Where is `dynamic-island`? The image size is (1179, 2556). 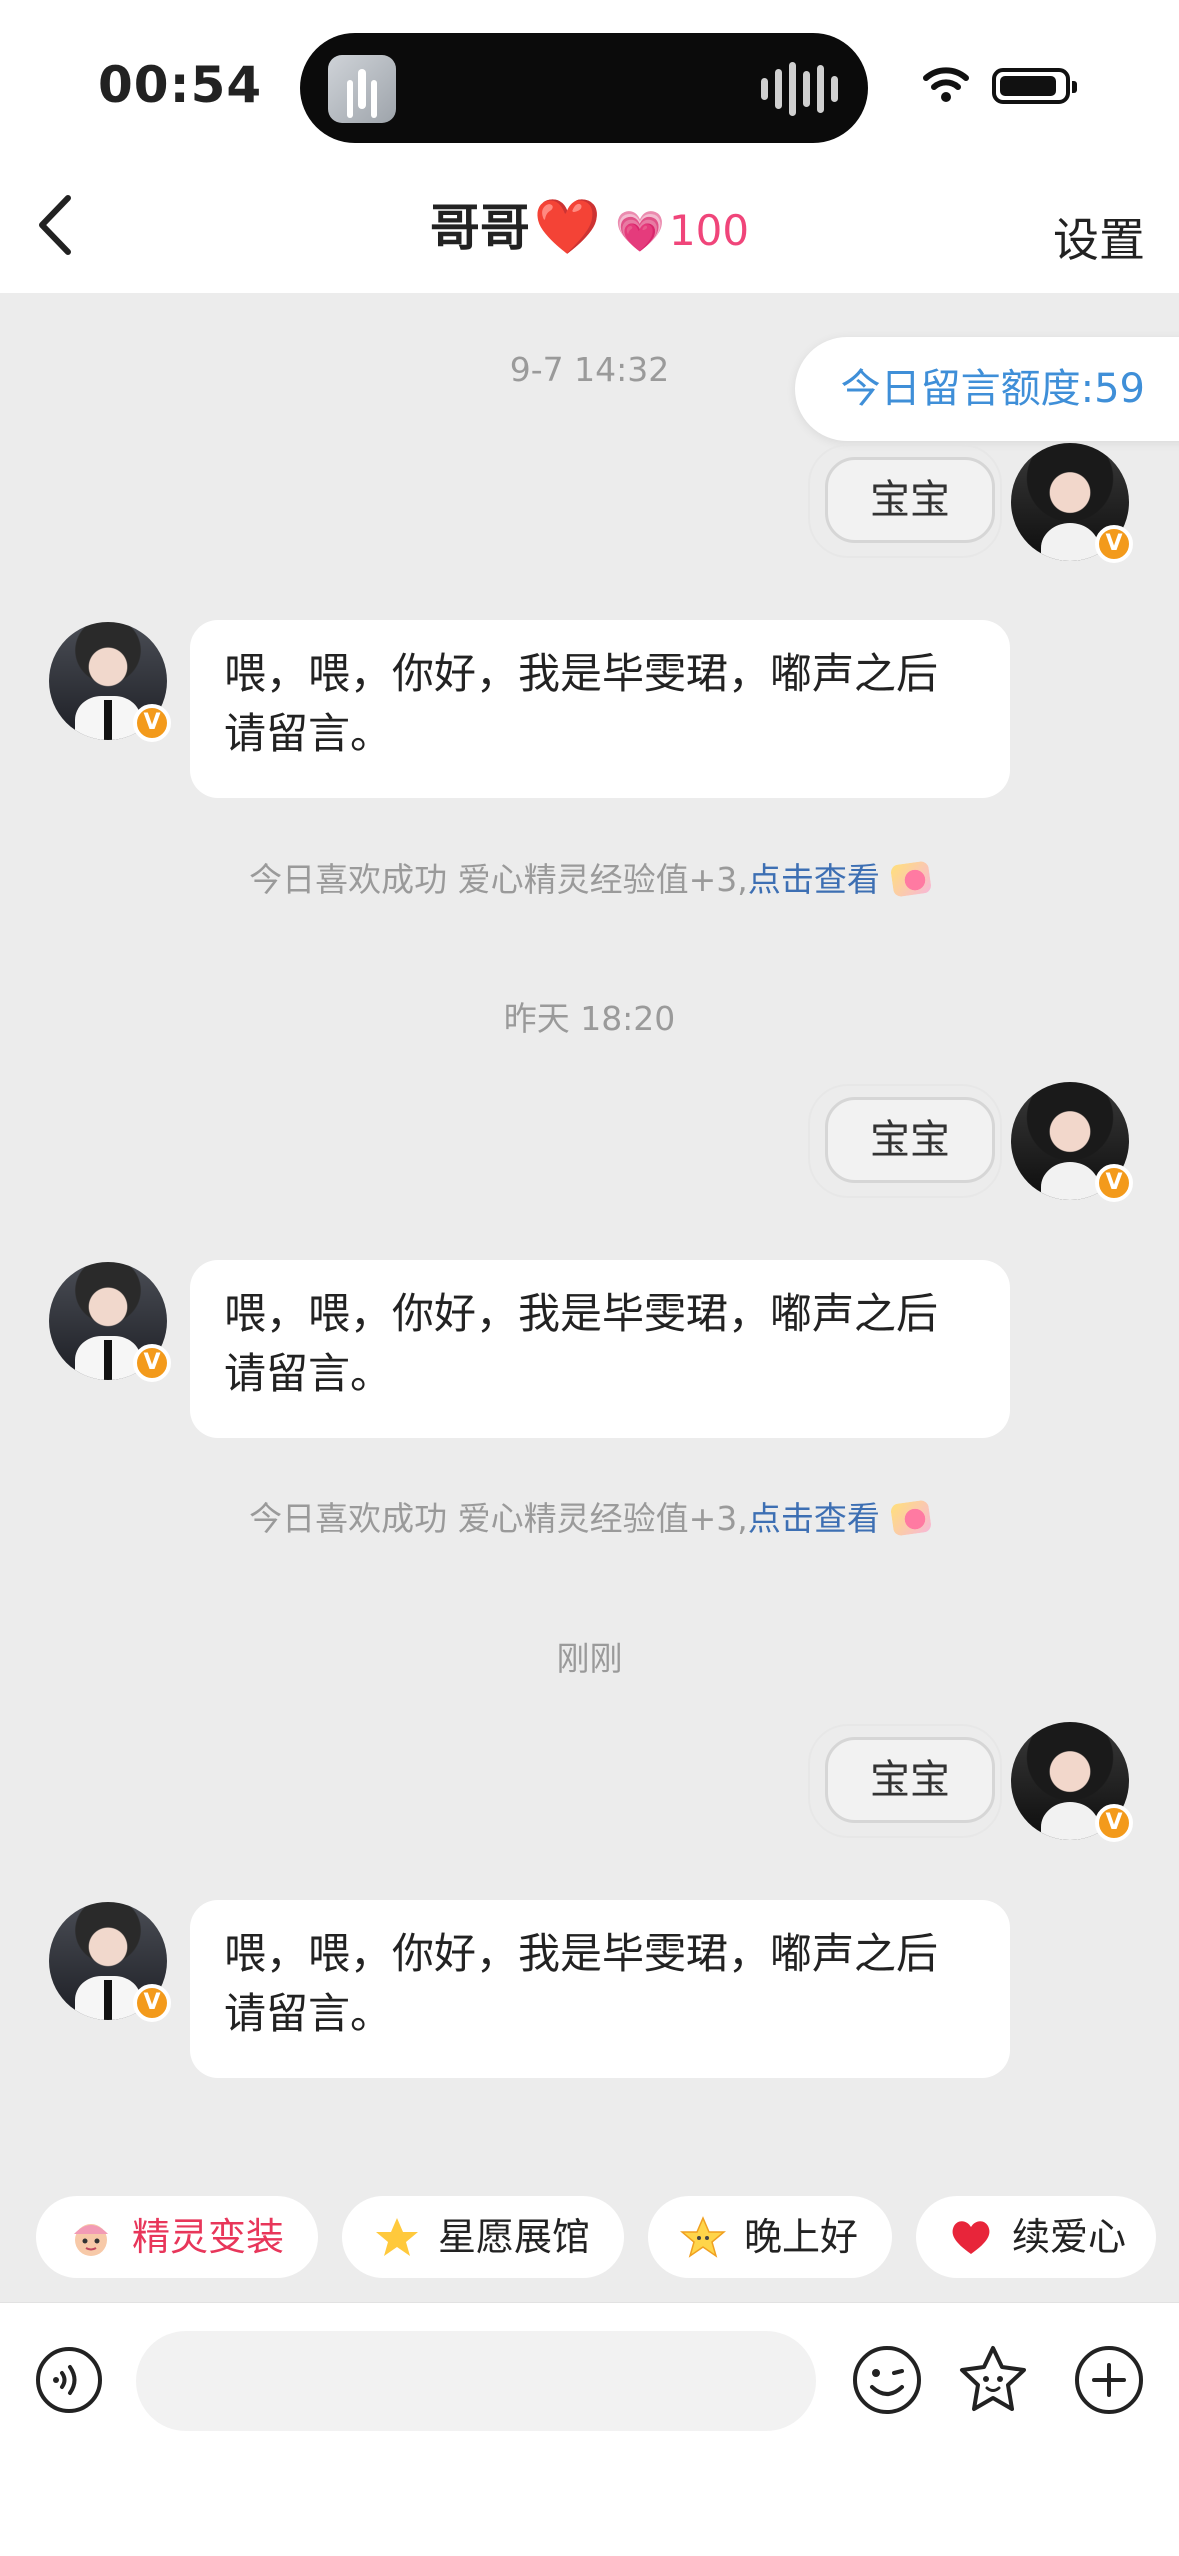
dynamic-island is located at coordinates (584, 88).